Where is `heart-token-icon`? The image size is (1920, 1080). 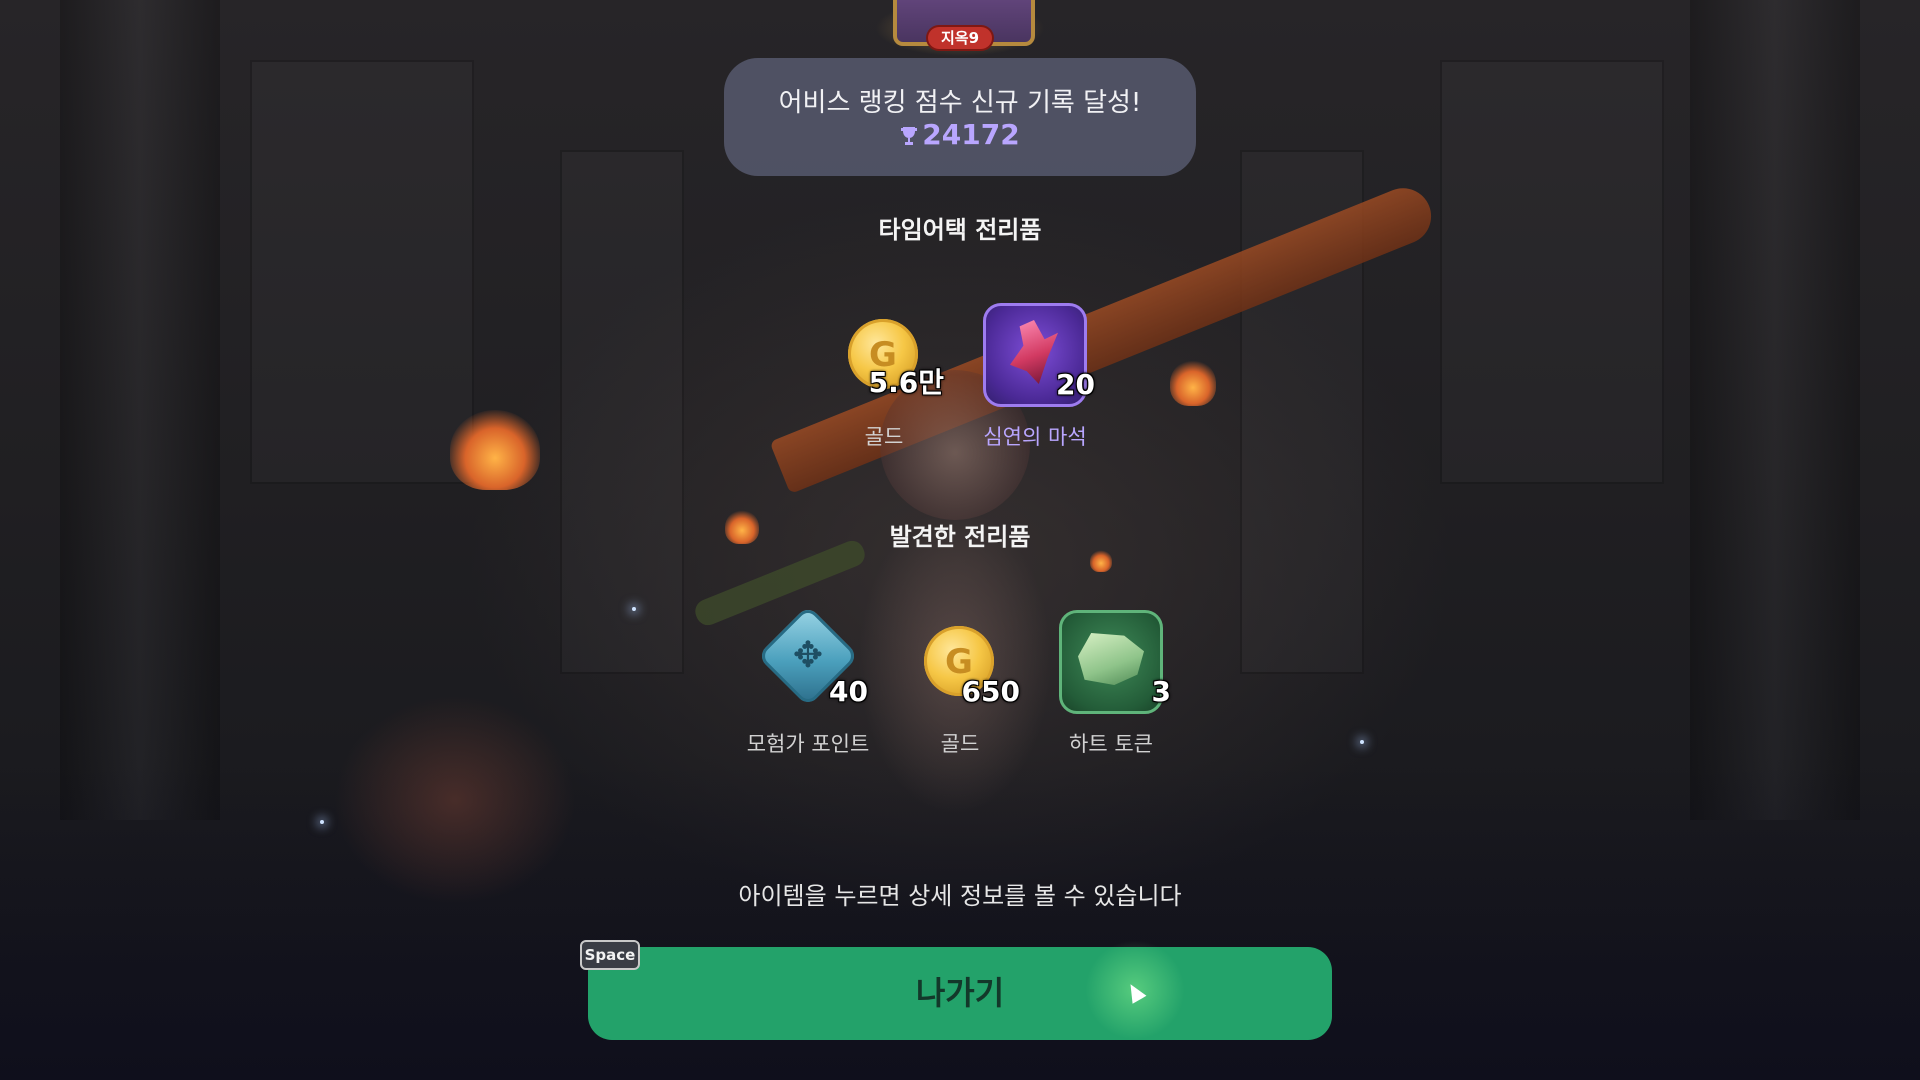
heart-token-icon is located at coordinates (1111, 662).